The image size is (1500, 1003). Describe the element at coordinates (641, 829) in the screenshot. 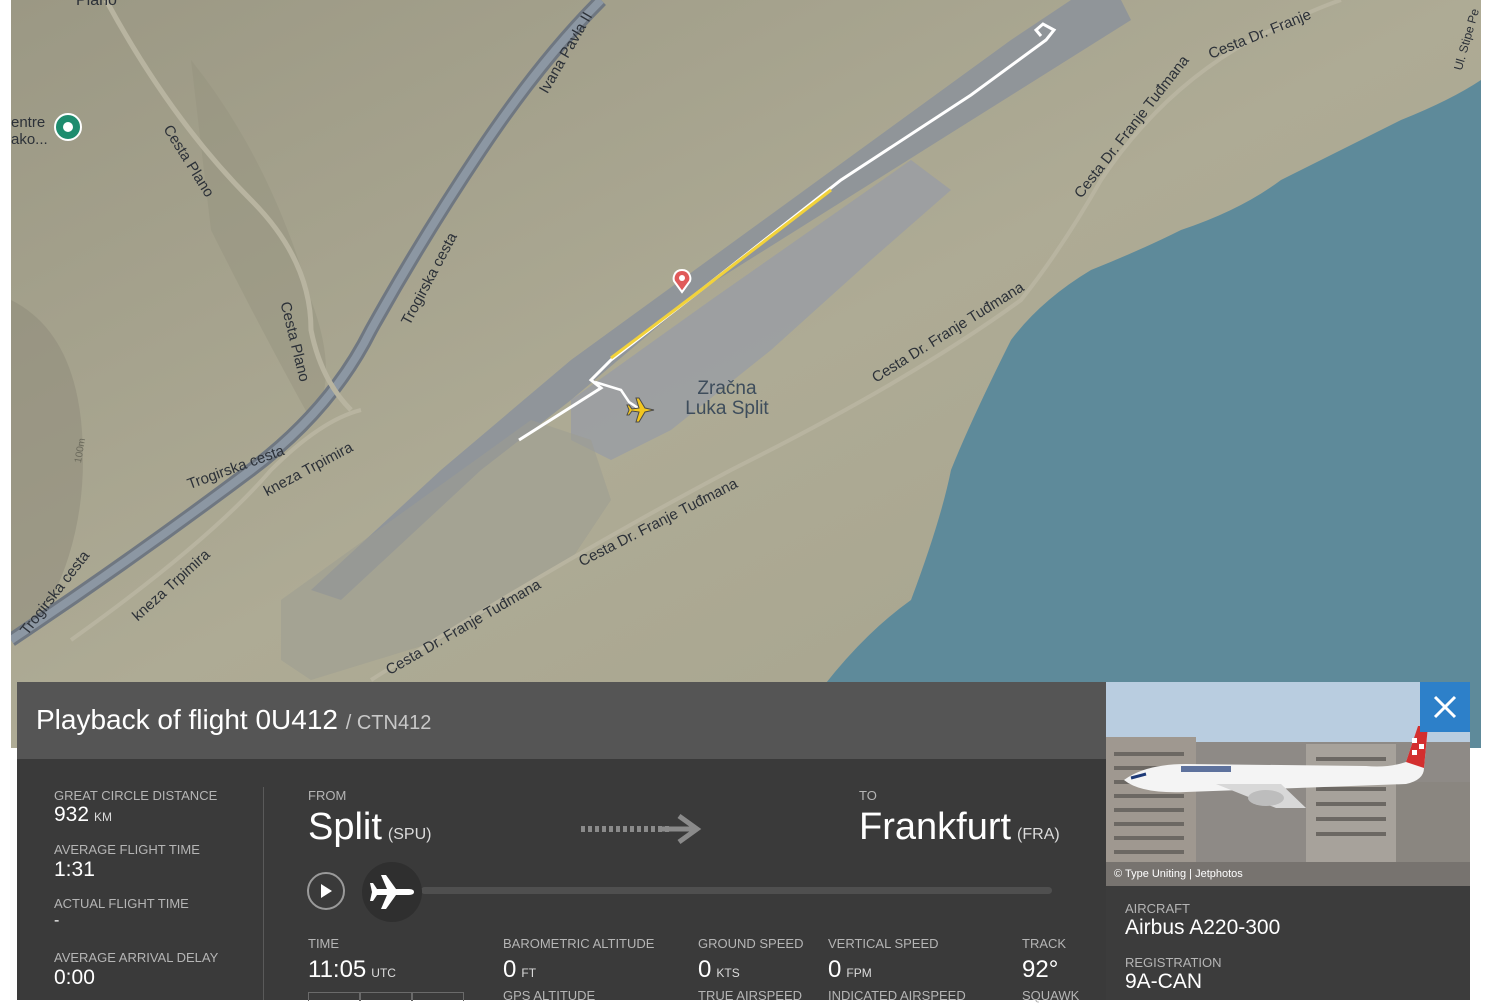

I see `arrow-right-icon` at that location.